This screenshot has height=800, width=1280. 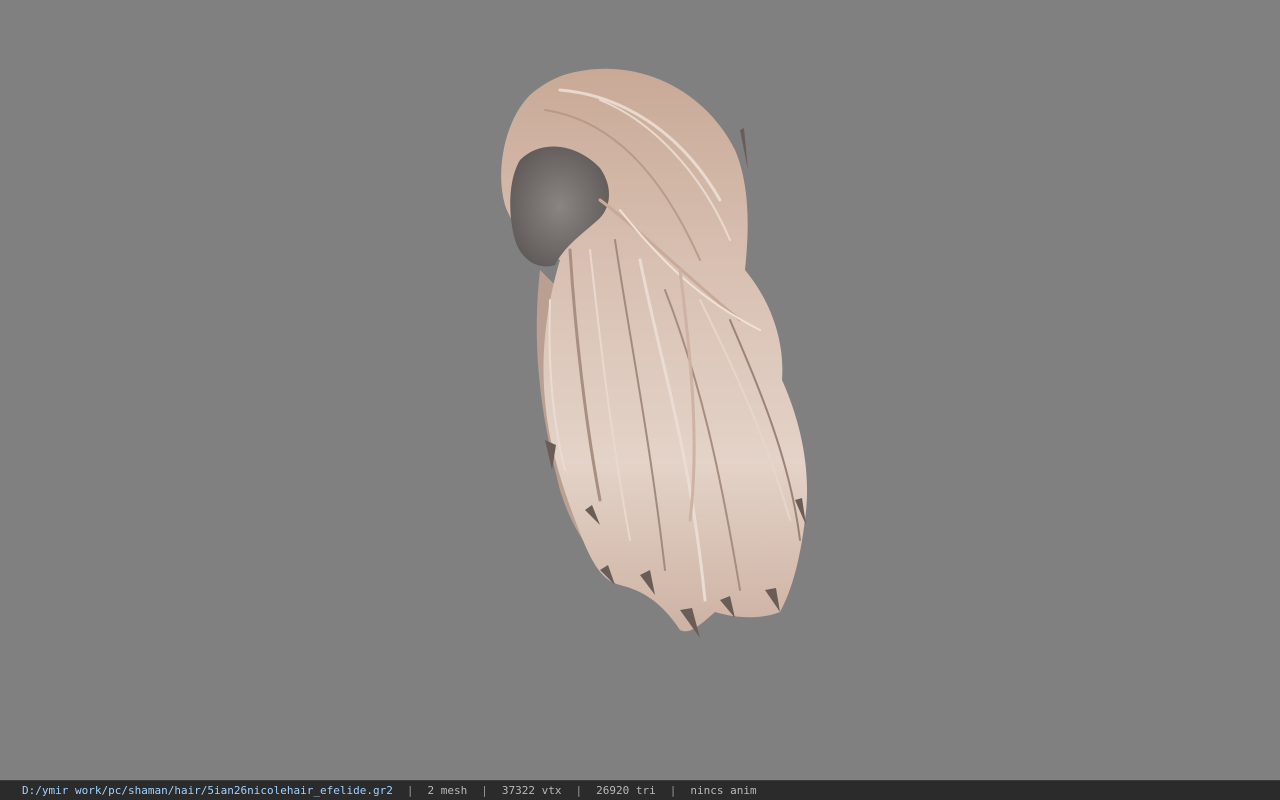 What do you see at coordinates (531, 790) in the screenshot?
I see `vertex-count: 37322 vtx` at bounding box center [531, 790].